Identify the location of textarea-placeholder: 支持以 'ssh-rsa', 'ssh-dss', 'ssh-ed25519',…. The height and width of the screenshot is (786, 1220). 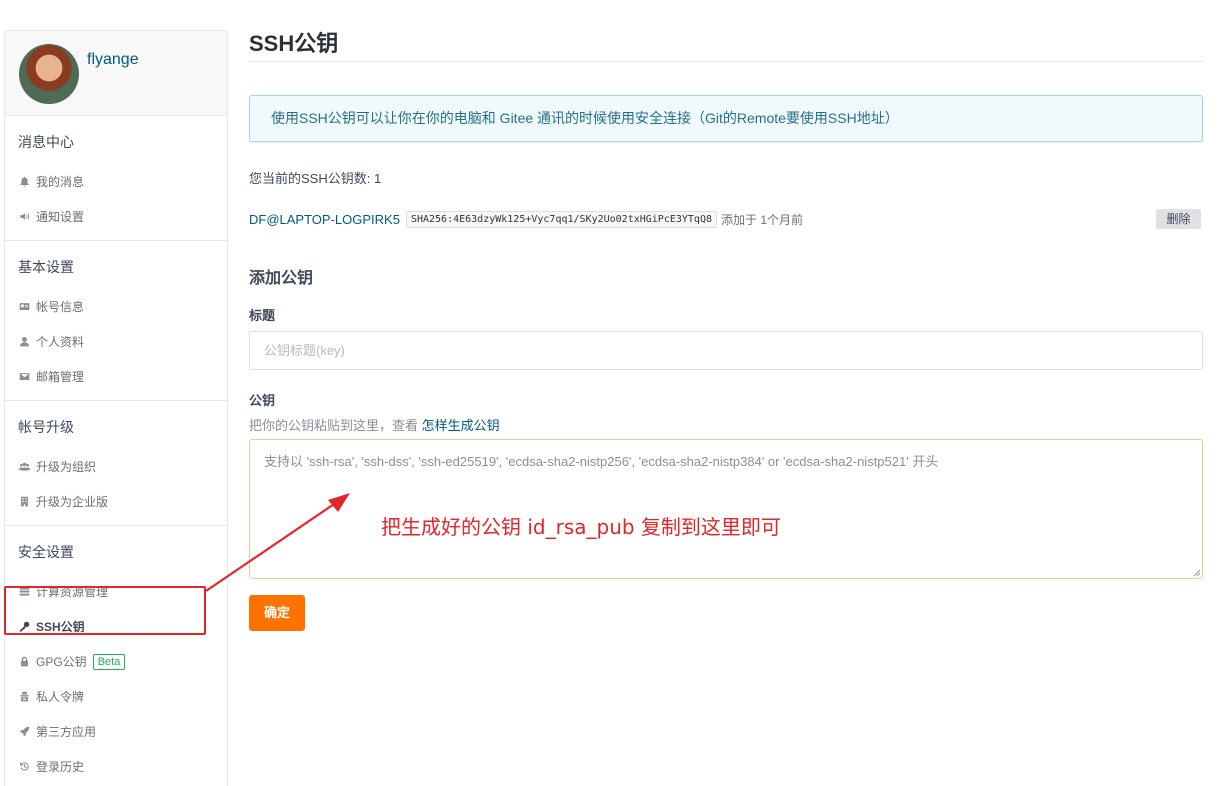
(601, 461).